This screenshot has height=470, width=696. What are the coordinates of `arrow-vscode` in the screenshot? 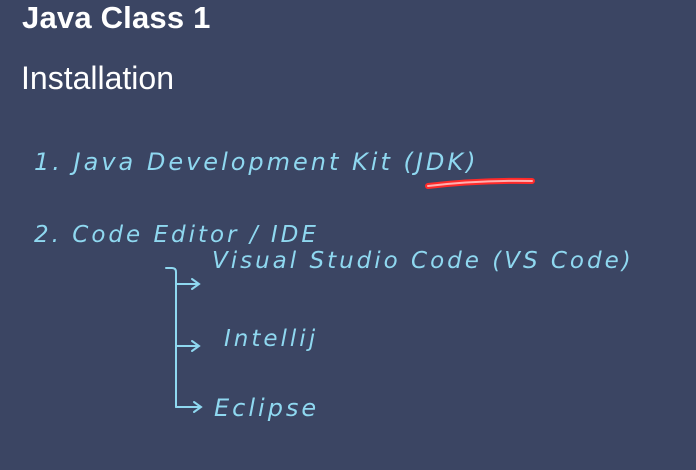 It's located at (188, 284).